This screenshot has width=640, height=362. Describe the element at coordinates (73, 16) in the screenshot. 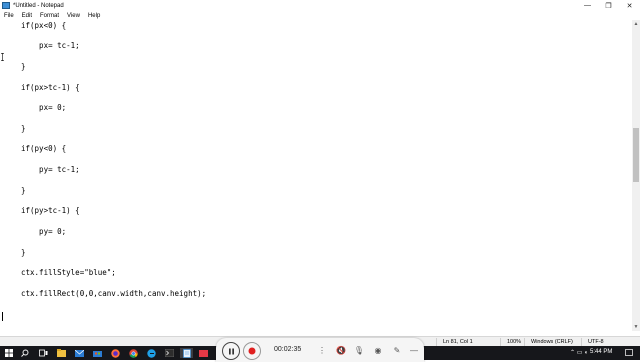

I see `menu-view: View` at that location.